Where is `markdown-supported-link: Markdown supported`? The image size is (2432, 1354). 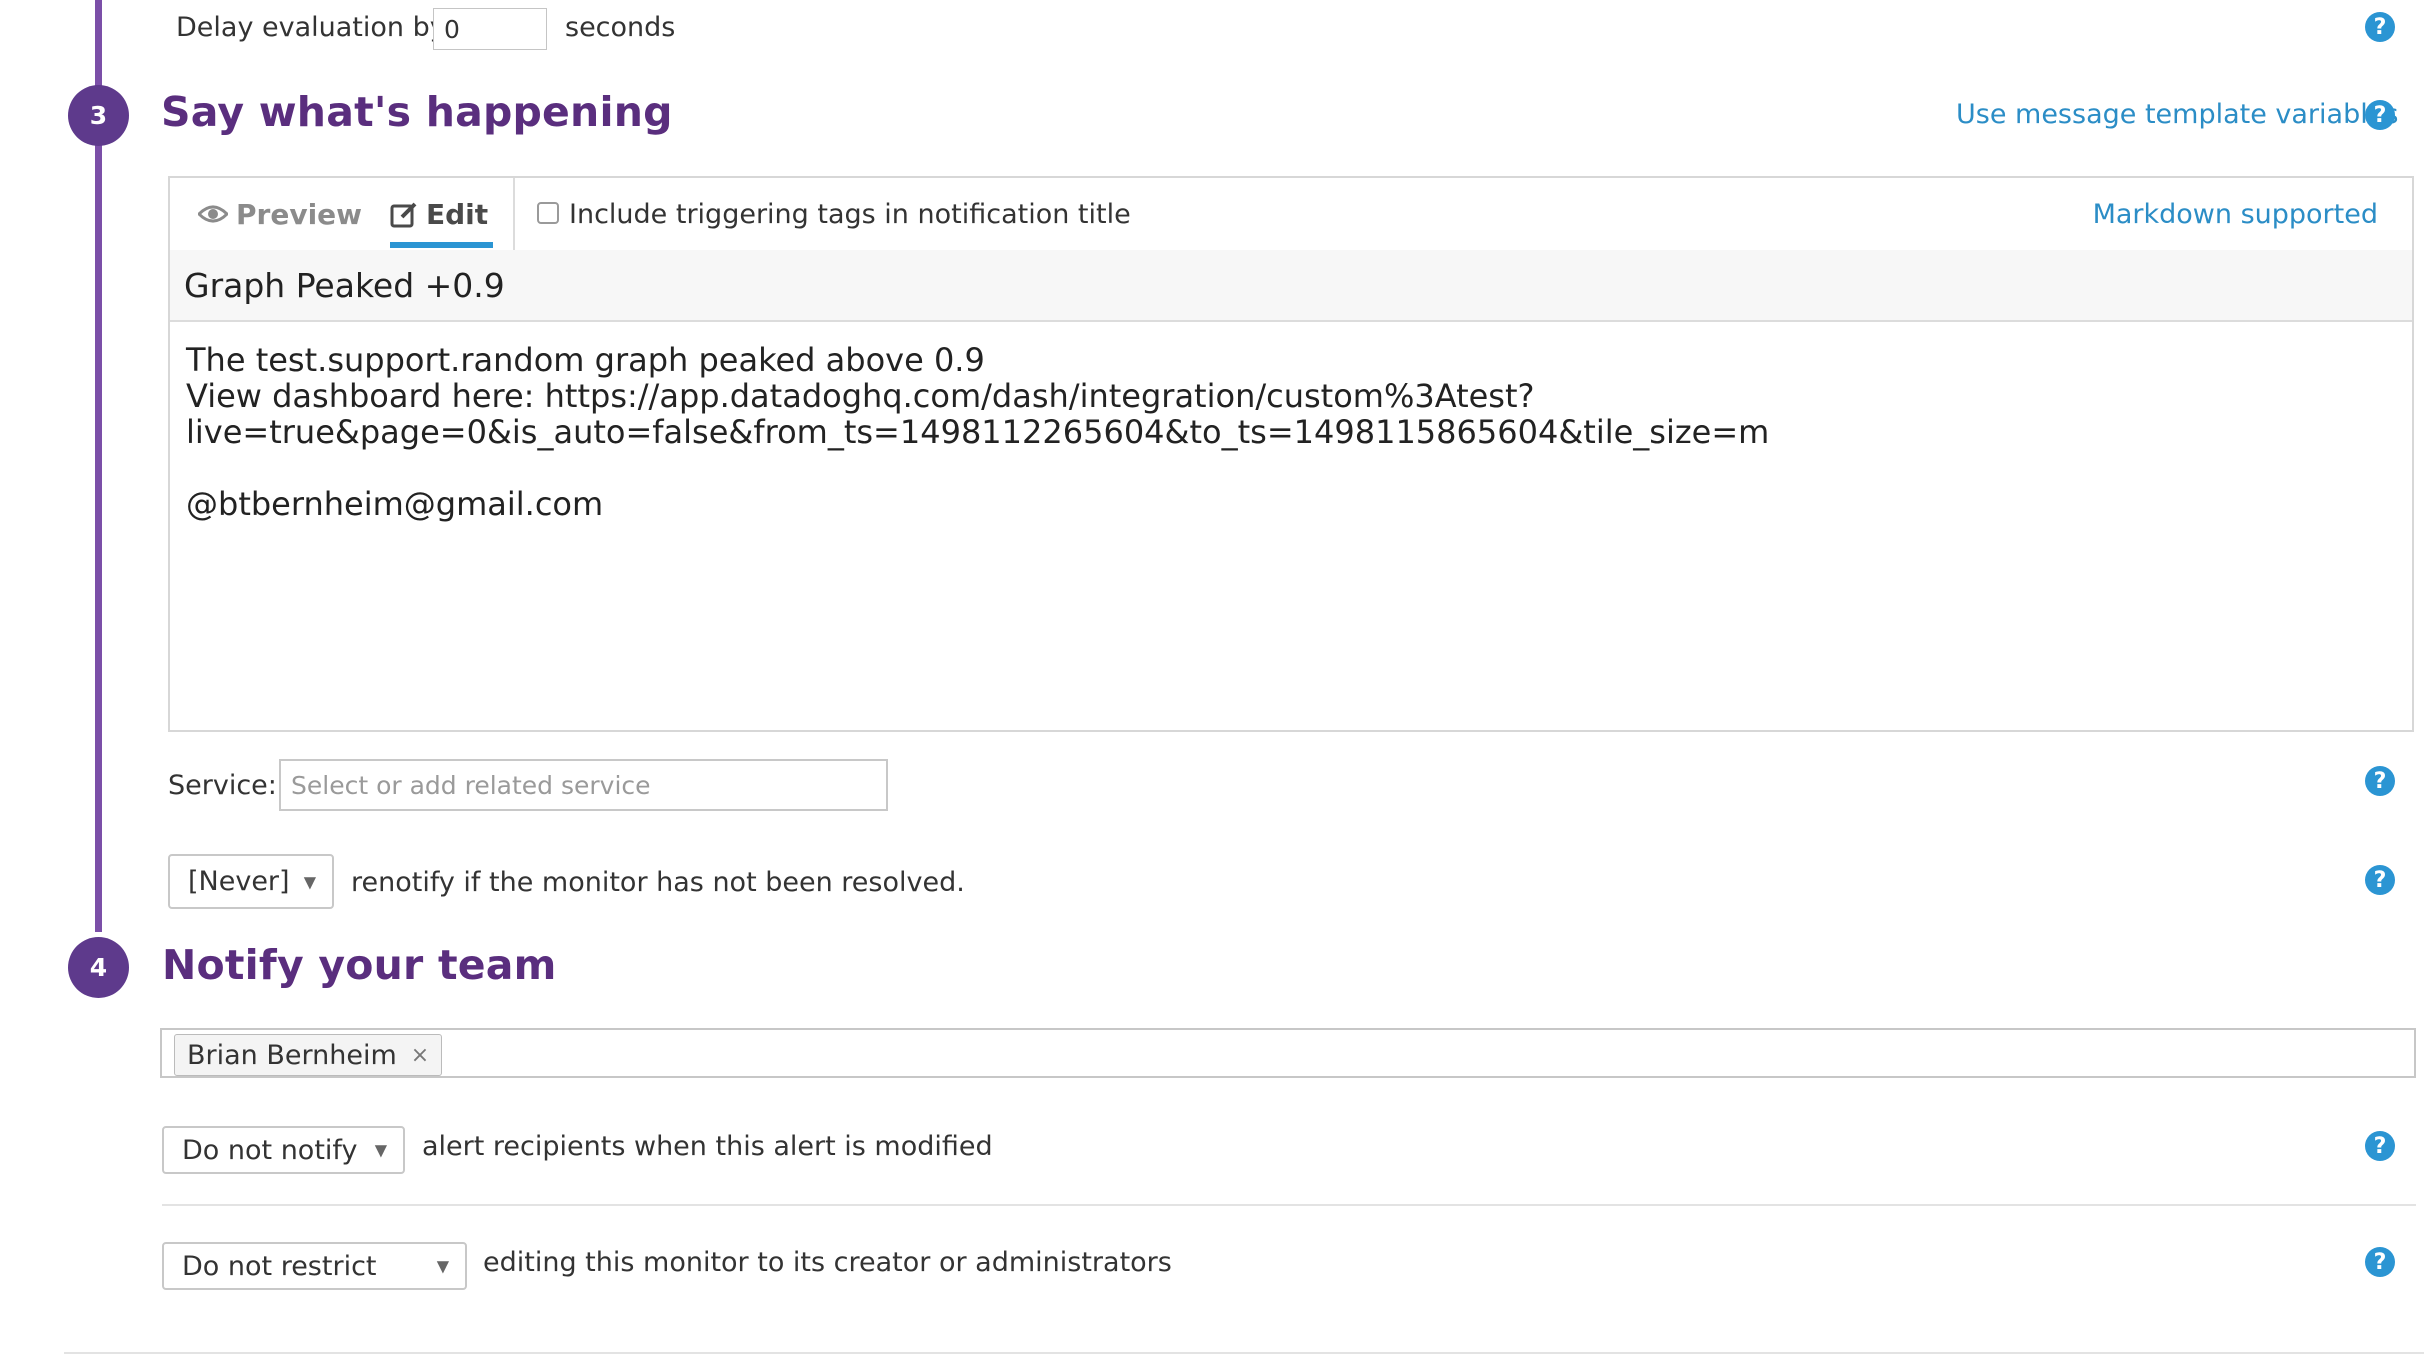
markdown-supported-link: Markdown supported is located at coordinates (2235, 214).